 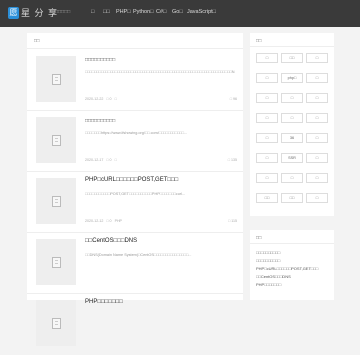 What do you see at coordinates (259, 40) in the screenshot?
I see `tag-cloud-title: □□` at bounding box center [259, 40].